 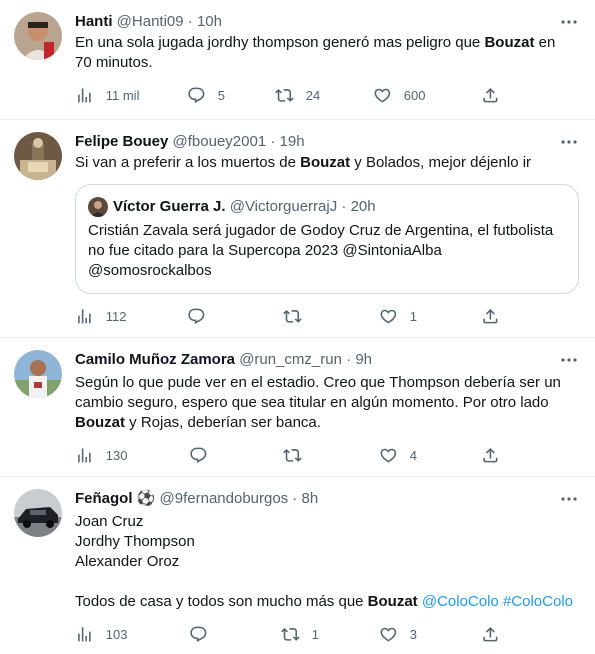 I want to click on hashtag-link: #ColoColo, so click(x=538, y=601).